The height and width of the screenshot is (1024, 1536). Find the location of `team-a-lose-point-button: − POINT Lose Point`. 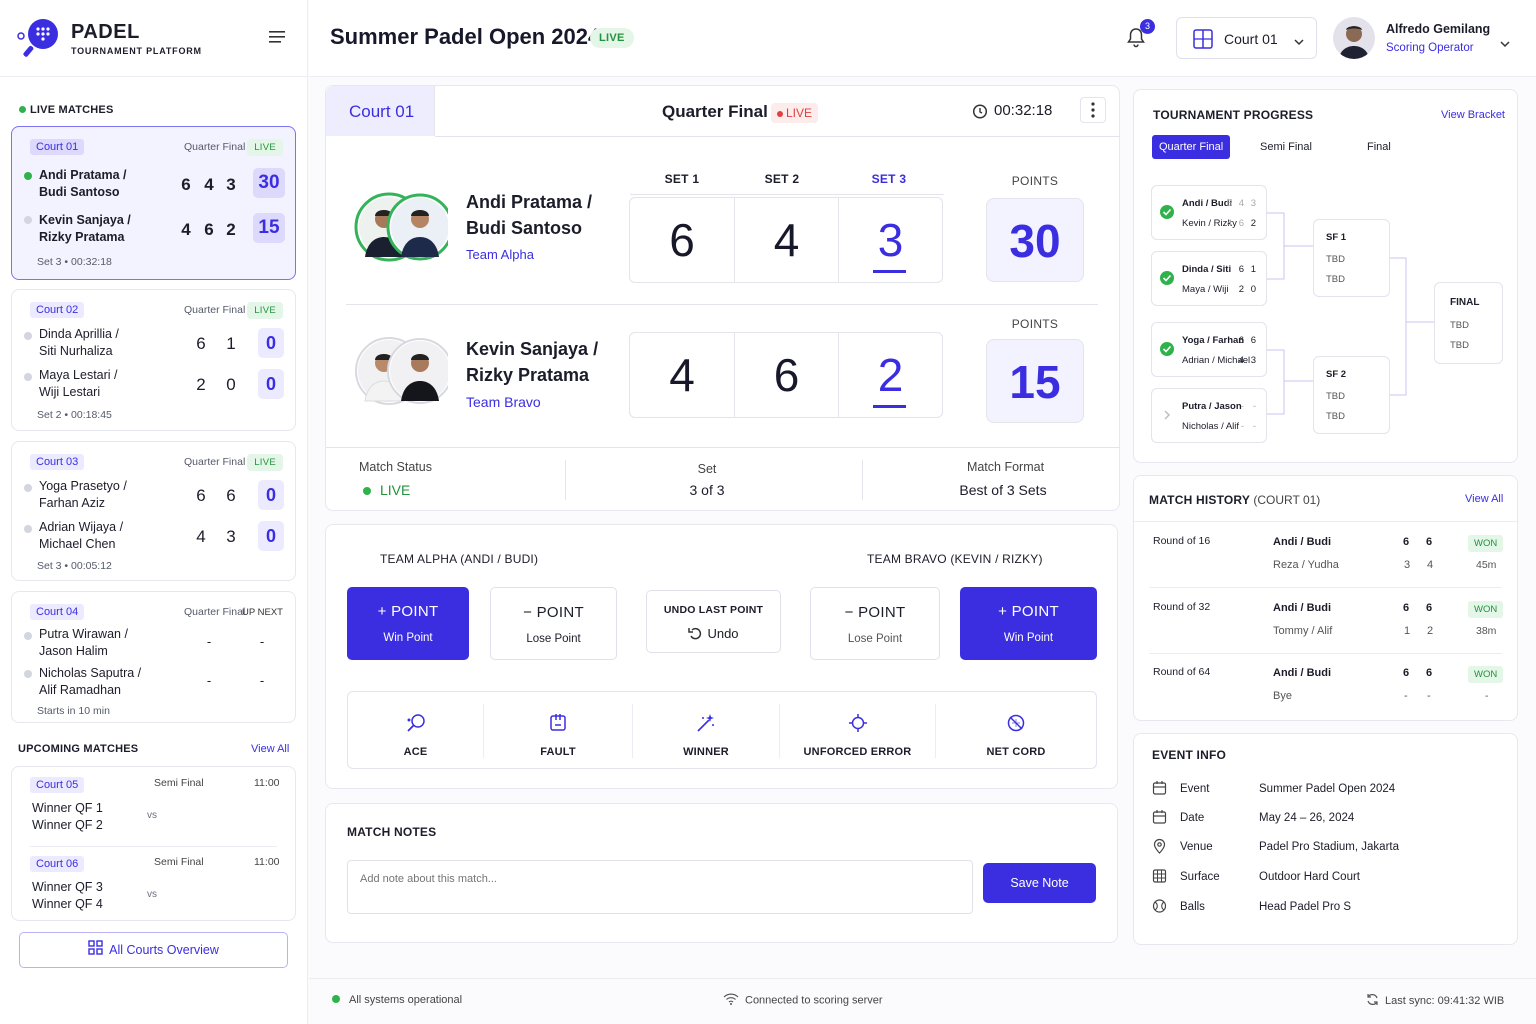

team-a-lose-point-button: − POINT Lose Point is located at coordinates (553, 623).